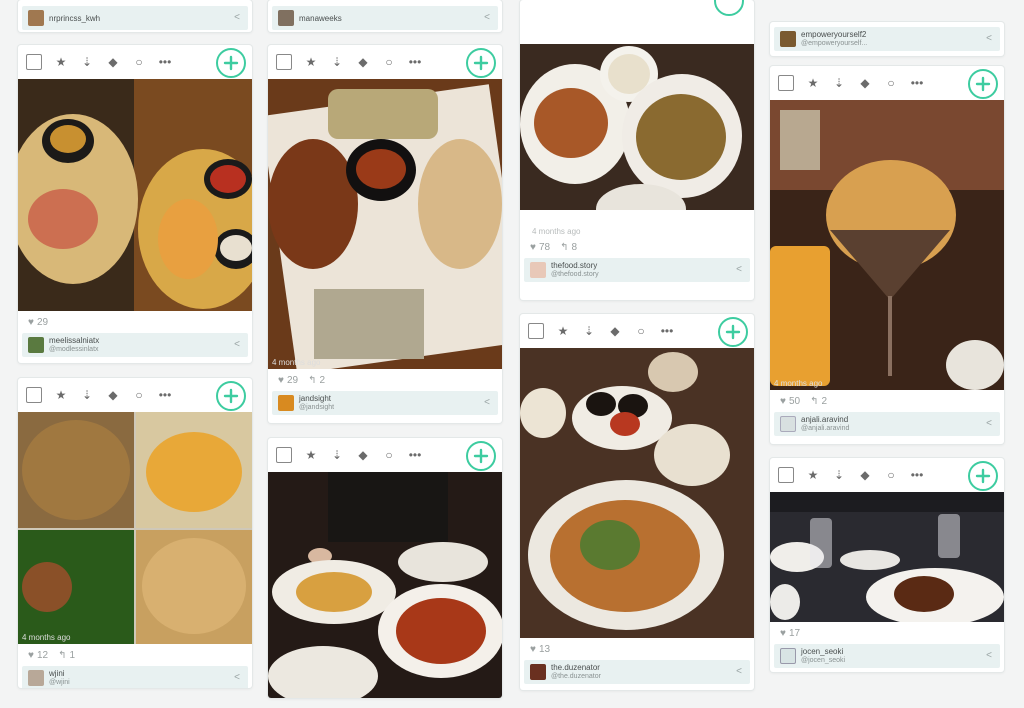 Image resolution: width=1024 pixels, height=708 pixels. Describe the element at coordinates (316, 398) in the screenshot. I see `username: jandsight` at that location.